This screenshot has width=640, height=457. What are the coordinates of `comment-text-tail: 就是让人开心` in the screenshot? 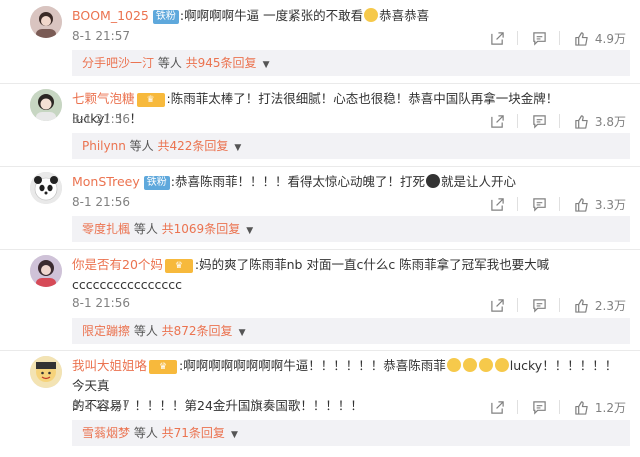 It's located at (478, 181).